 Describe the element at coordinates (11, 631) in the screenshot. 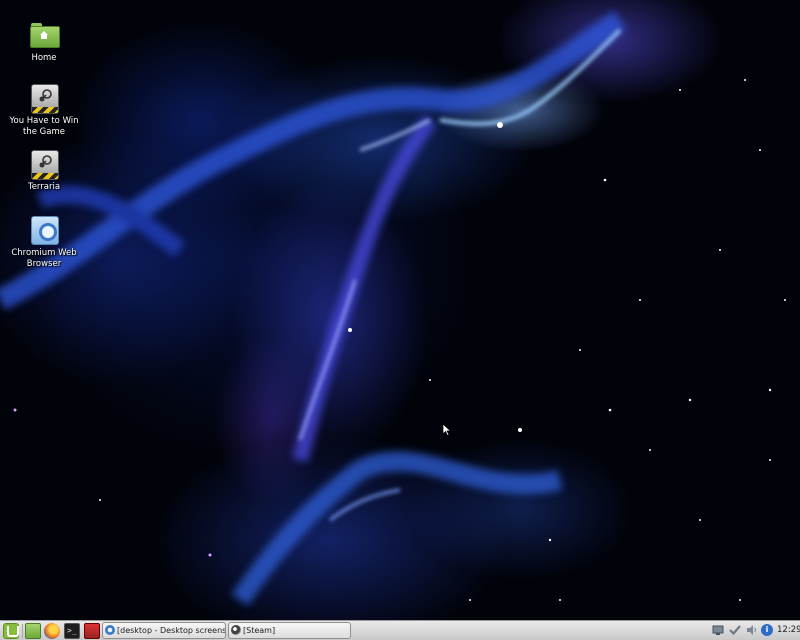

I see `mint-menu-icon` at that location.